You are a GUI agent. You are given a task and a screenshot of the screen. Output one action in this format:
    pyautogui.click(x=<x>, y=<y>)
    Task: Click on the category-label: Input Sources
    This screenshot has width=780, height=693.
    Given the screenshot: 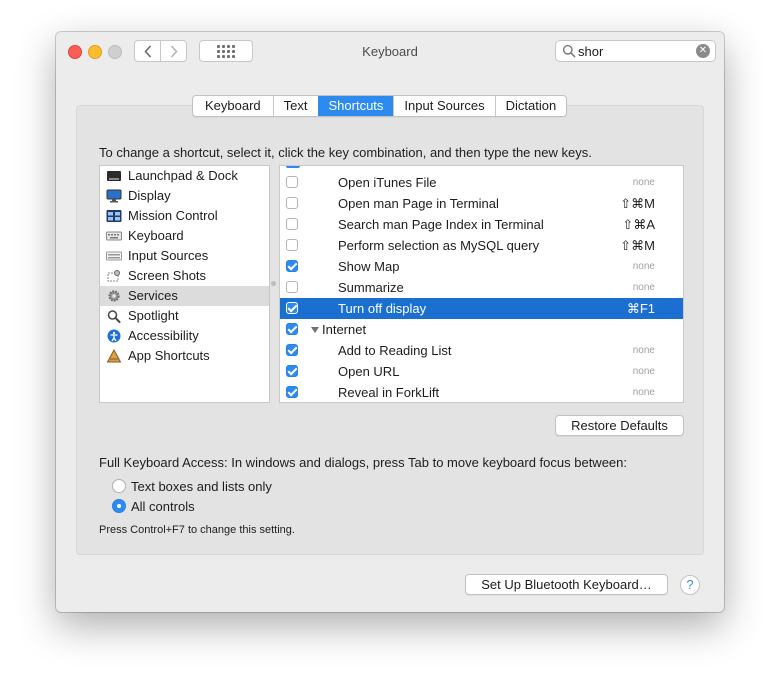 What is the action you would take?
    pyautogui.click(x=168, y=255)
    